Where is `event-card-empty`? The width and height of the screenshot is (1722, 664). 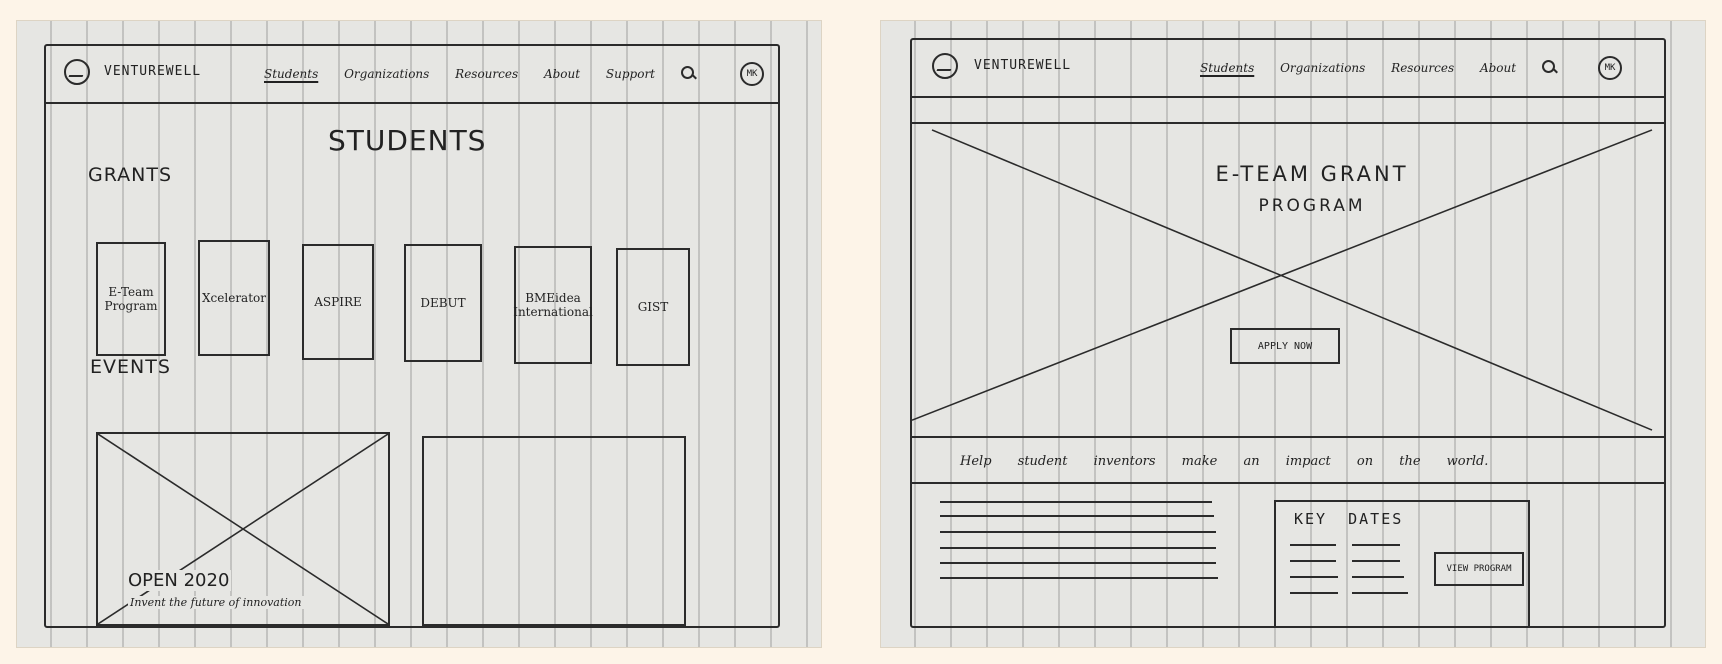
event-card-empty is located at coordinates (554, 531).